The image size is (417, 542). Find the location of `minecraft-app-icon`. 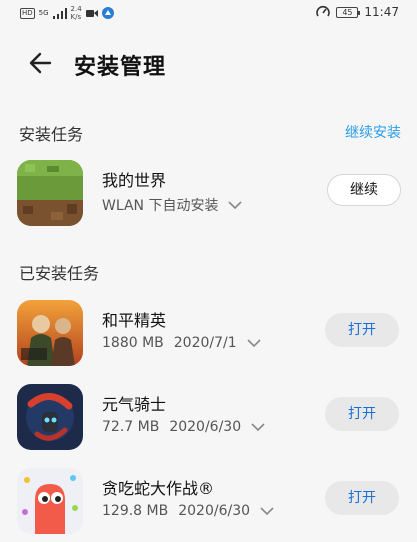

minecraft-app-icon is located at coordinates (50, 193).